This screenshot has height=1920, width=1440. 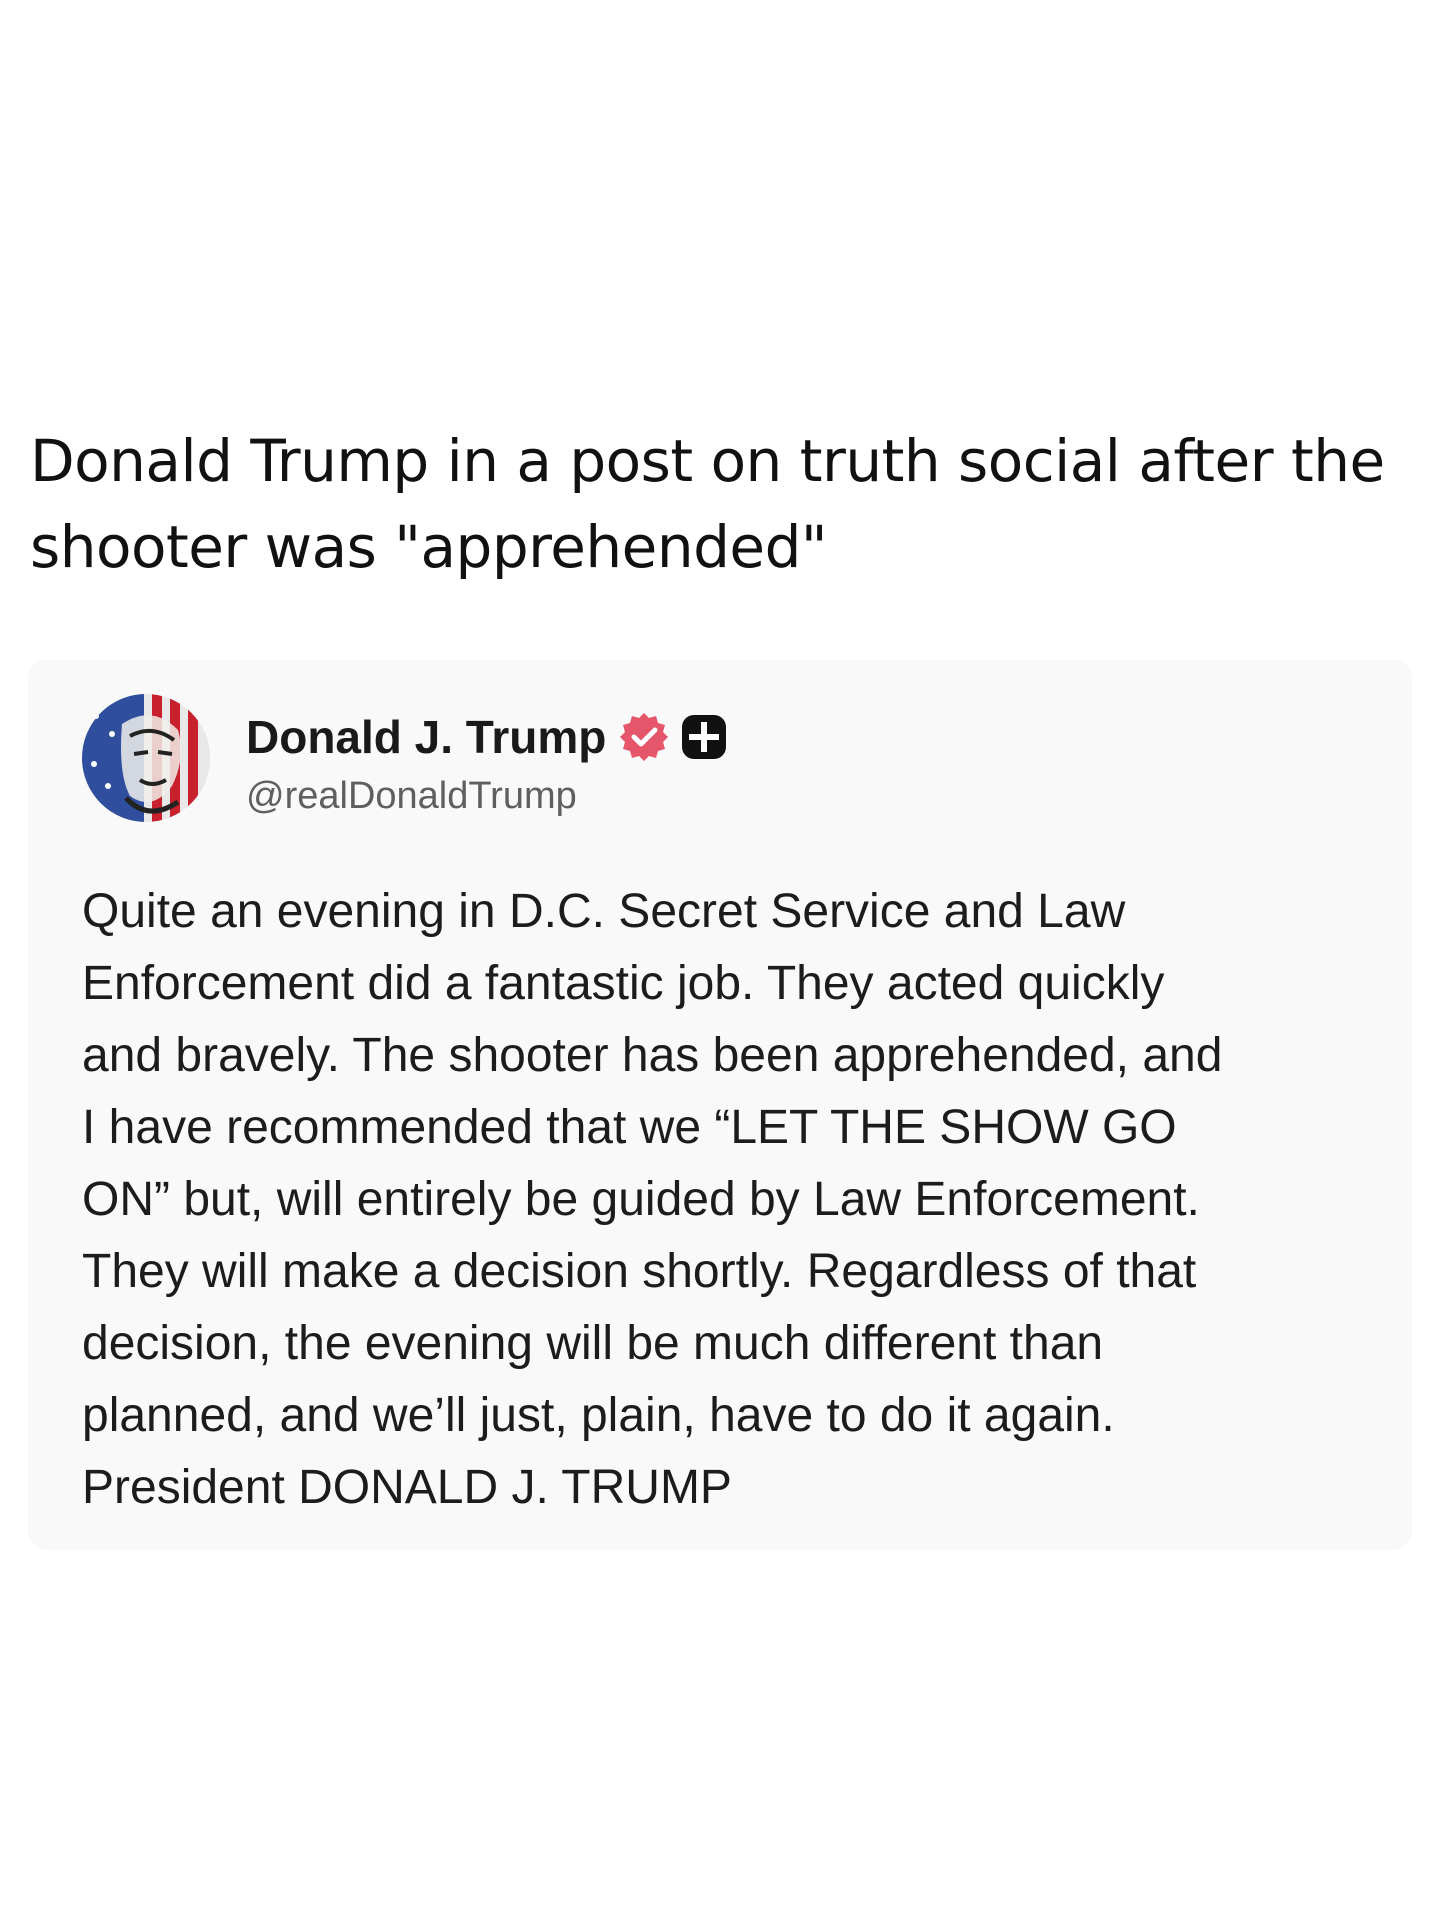 I want to click on author-name-row: Donald J. Trump, so click(x=487, y=737).